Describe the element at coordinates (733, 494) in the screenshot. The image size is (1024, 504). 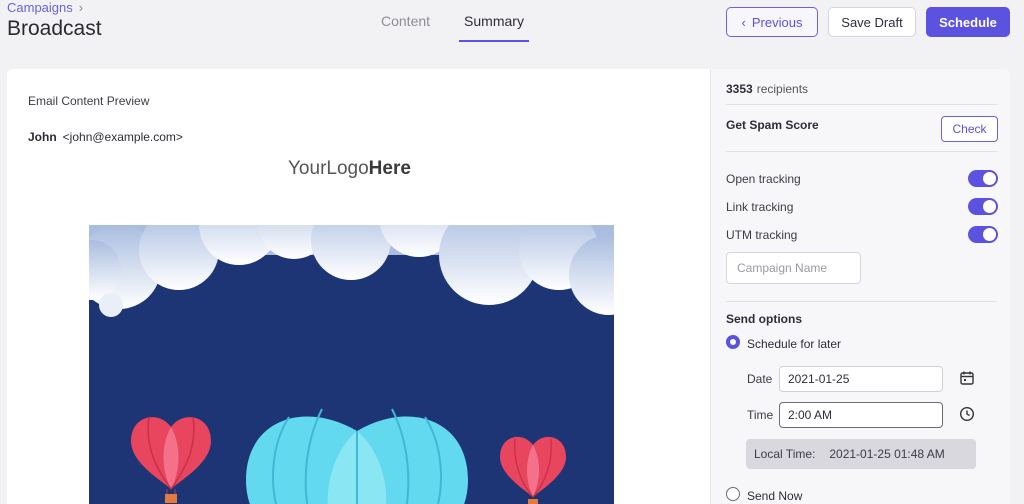
I see `send-now-radio` at that location.